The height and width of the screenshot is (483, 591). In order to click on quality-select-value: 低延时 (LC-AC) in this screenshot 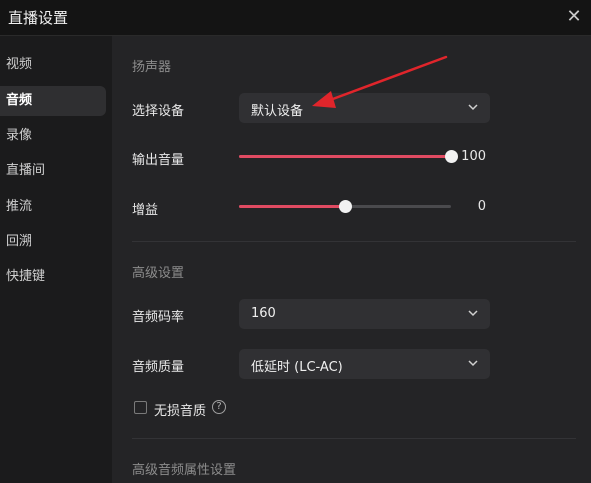, I will do `click(297, 367)`.